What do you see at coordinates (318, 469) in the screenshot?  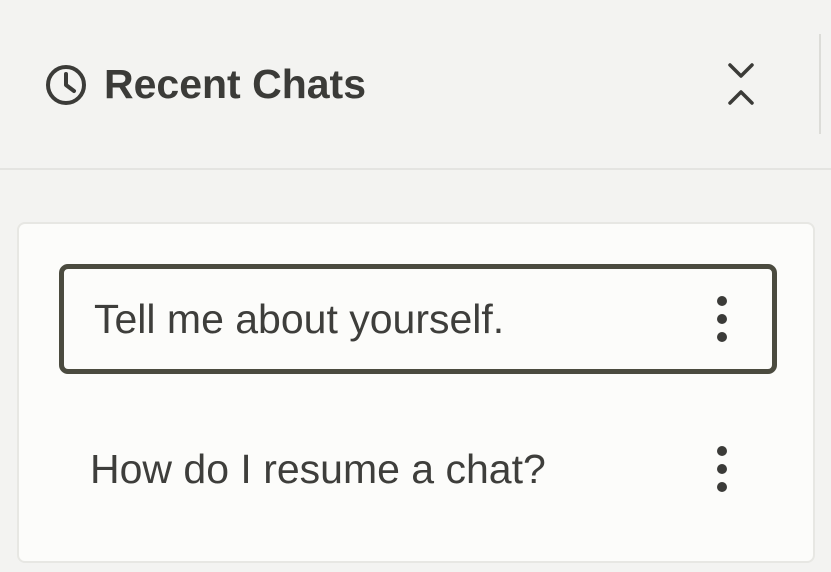 I see `chat-title: How do I resume a chat?` at bounding box center [318, 469].